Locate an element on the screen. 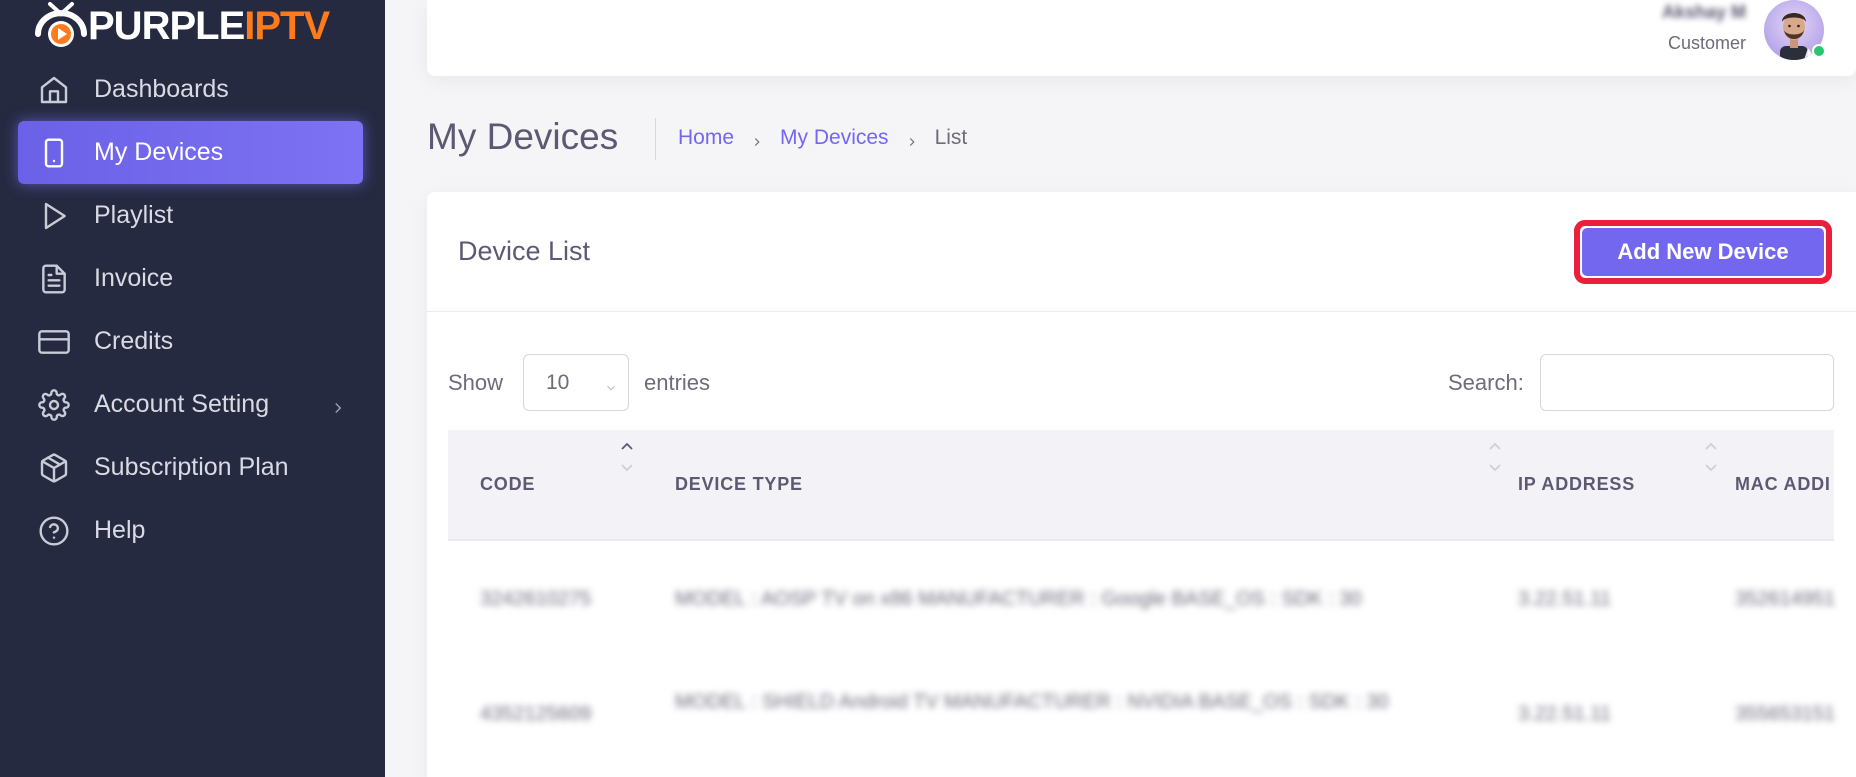 This screenshot has width=1856, height=777. online-status-indicator is located at coordinates (1819, 51).